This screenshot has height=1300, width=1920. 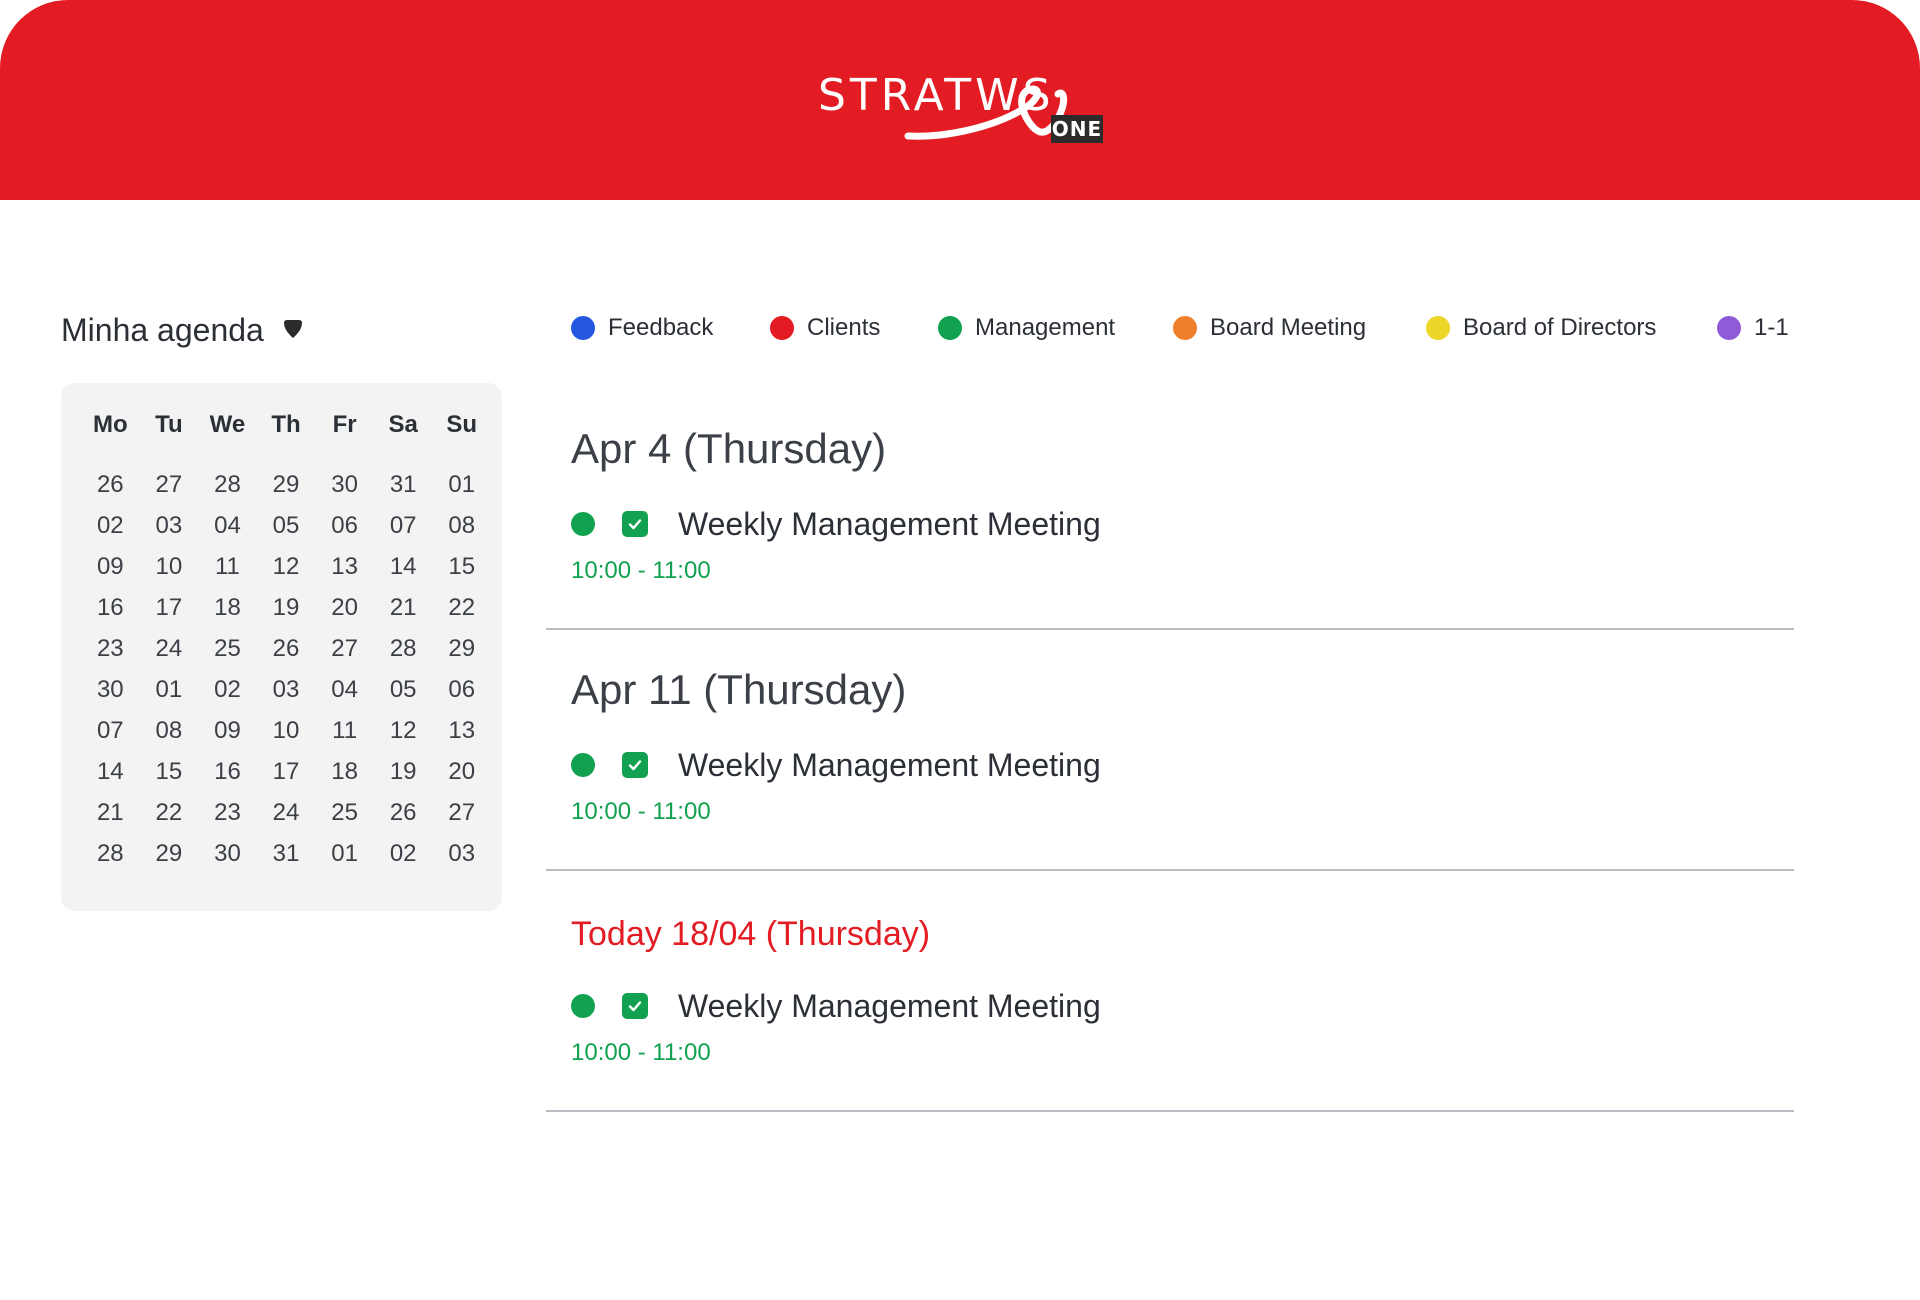 What do you see at coordinates (739, 689) in the screenshot?
I see `day-title: Apr 11 (Thursday)` at bounding box center [739, 689].